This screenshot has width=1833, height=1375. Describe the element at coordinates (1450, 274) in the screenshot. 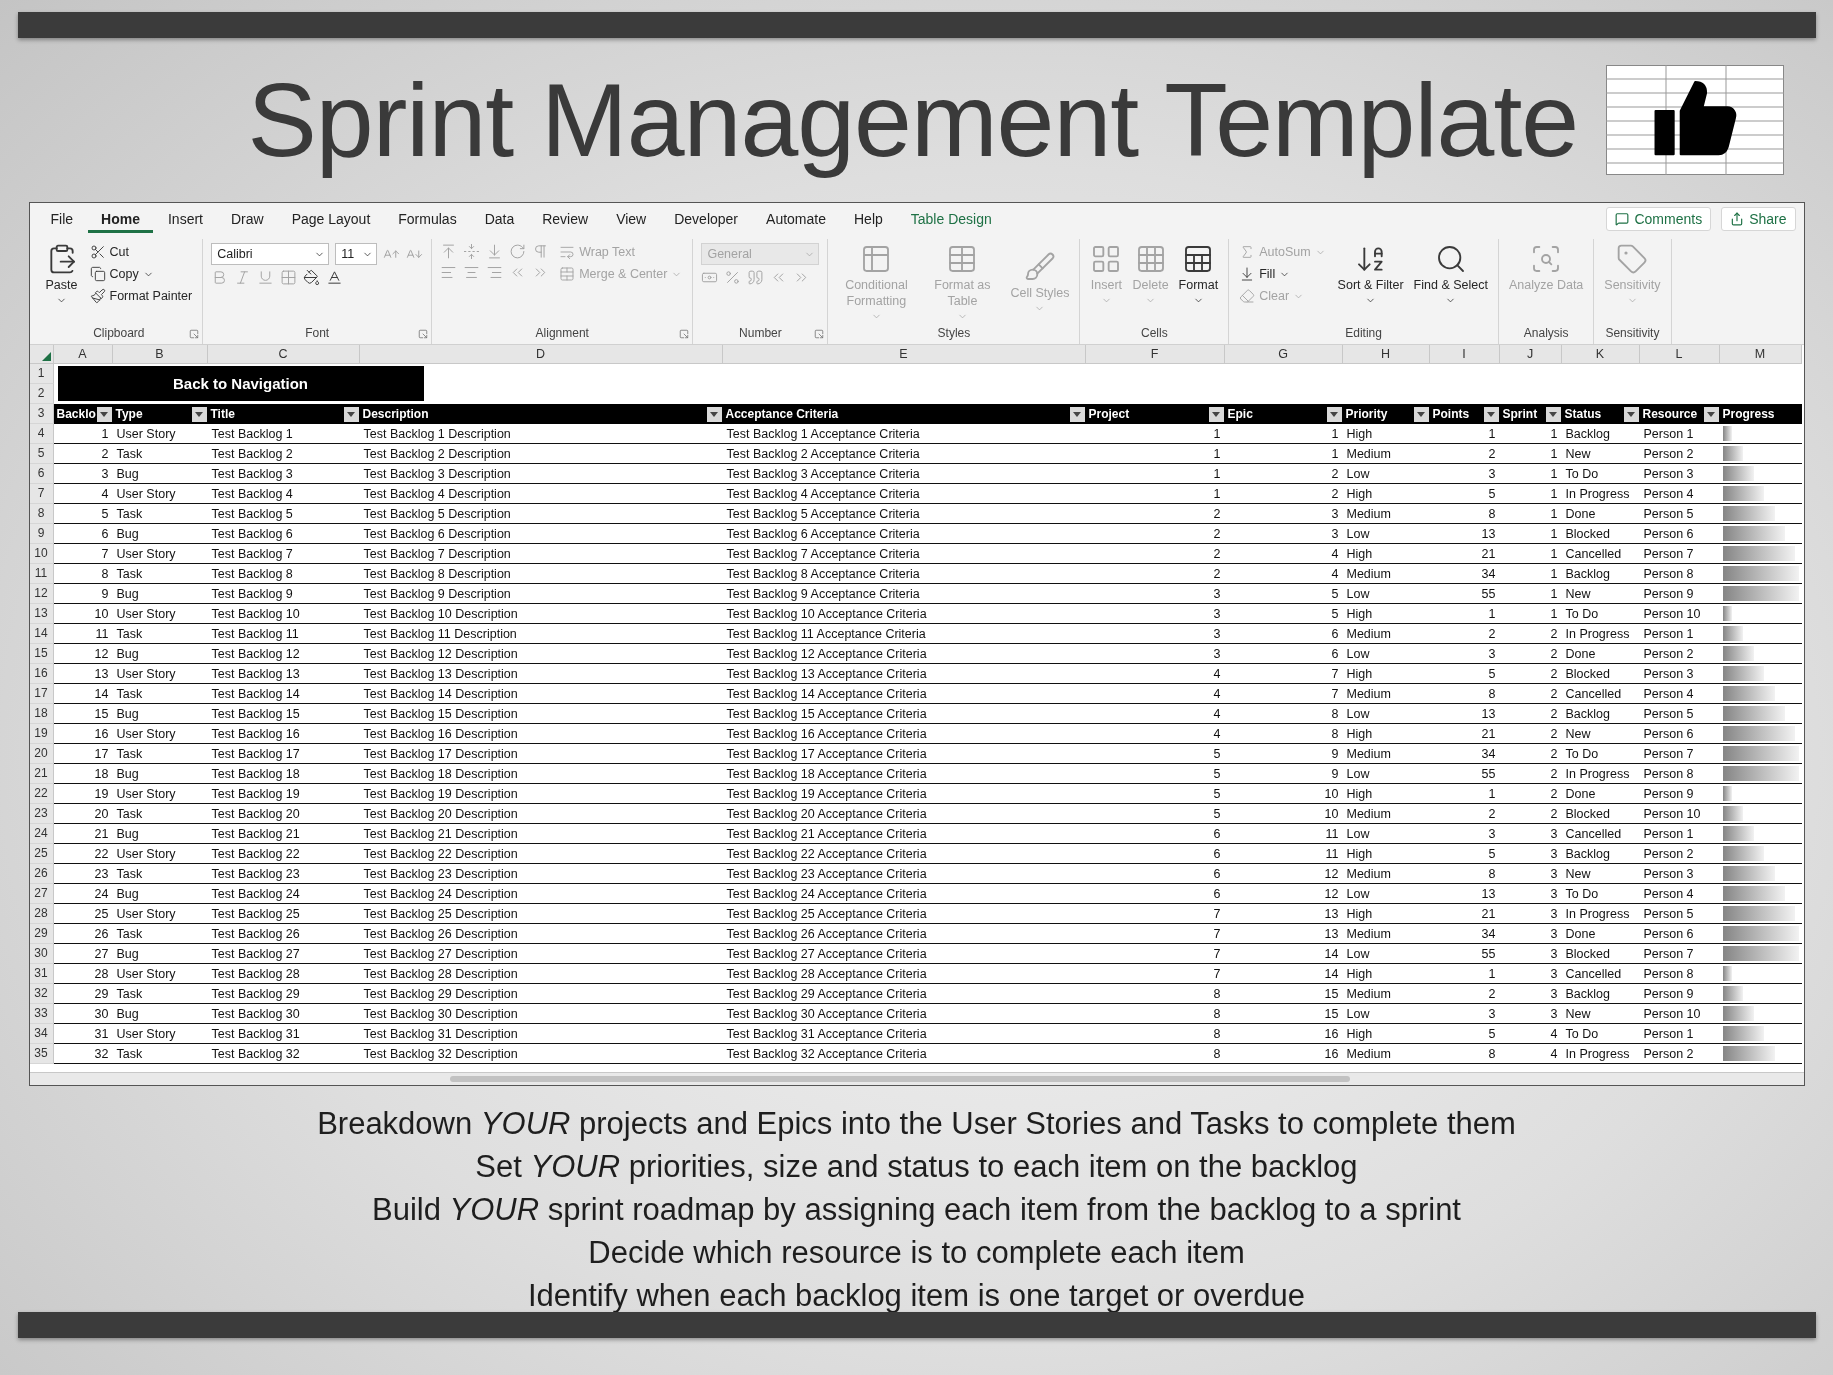

I see `ribbon-button: Find & Select` at that location.